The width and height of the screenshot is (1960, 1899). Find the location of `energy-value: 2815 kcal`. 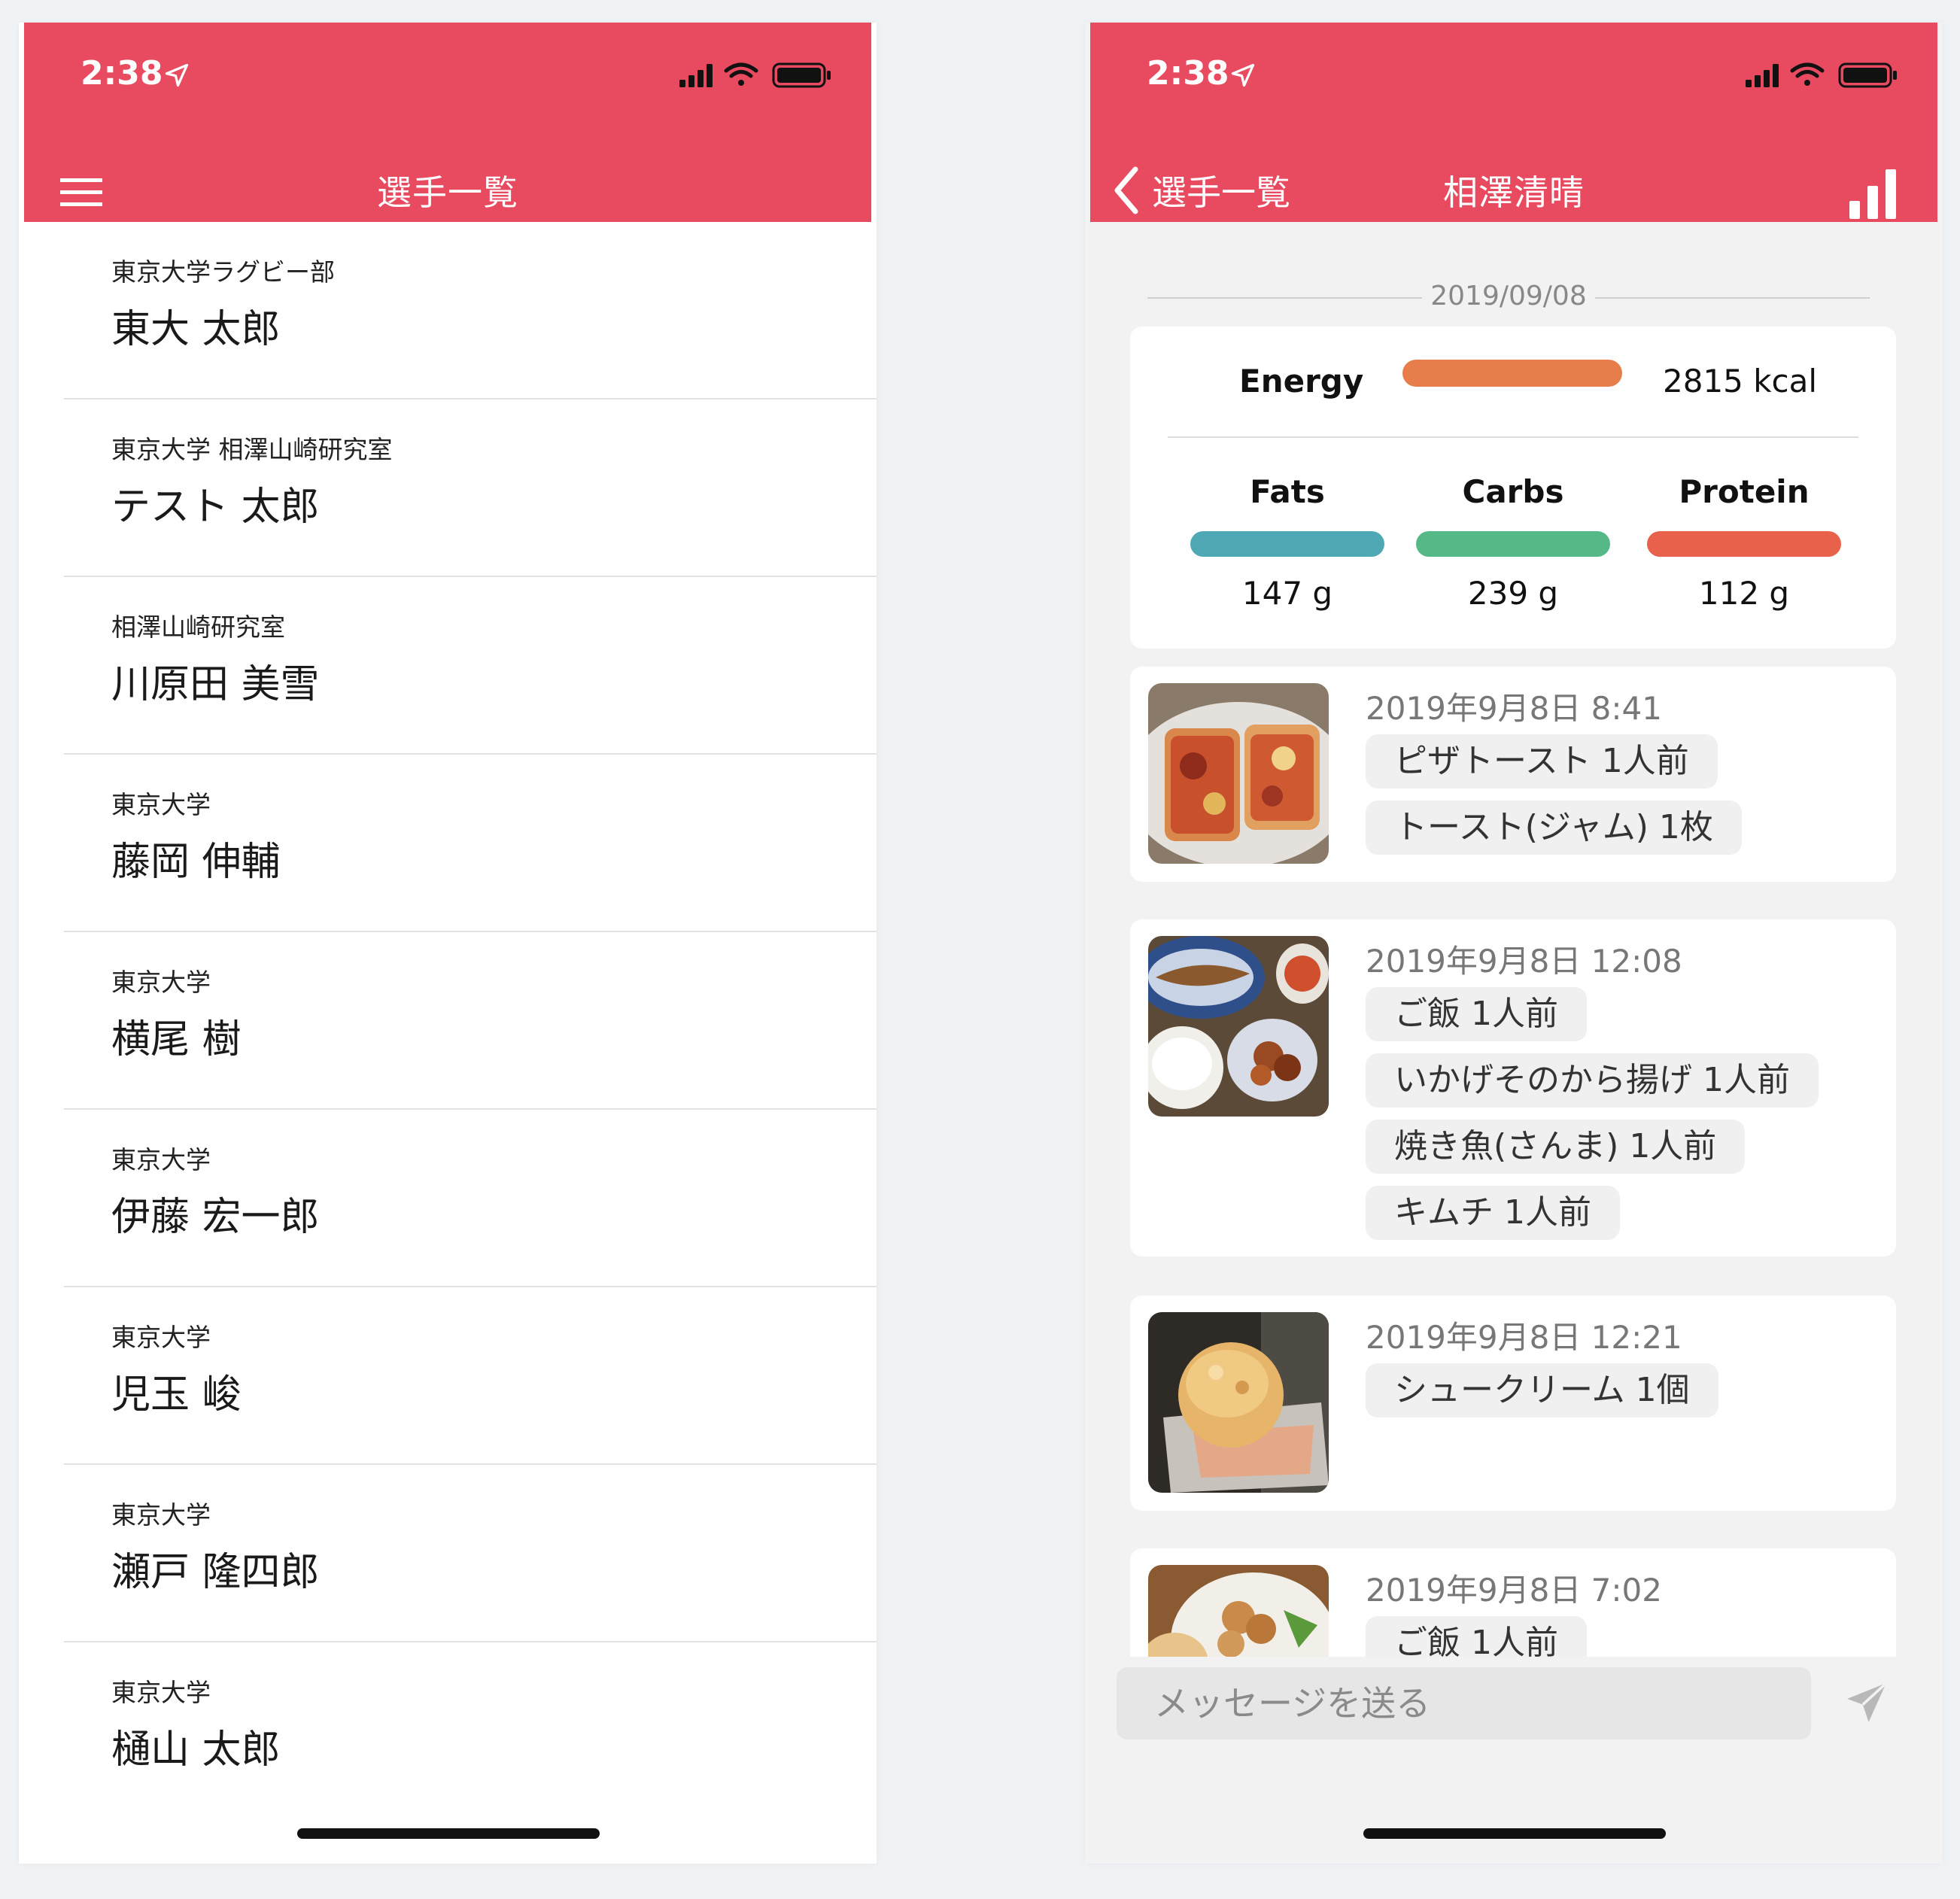

energy-value: 2815 kcal is located at coordinates (1740, 382).